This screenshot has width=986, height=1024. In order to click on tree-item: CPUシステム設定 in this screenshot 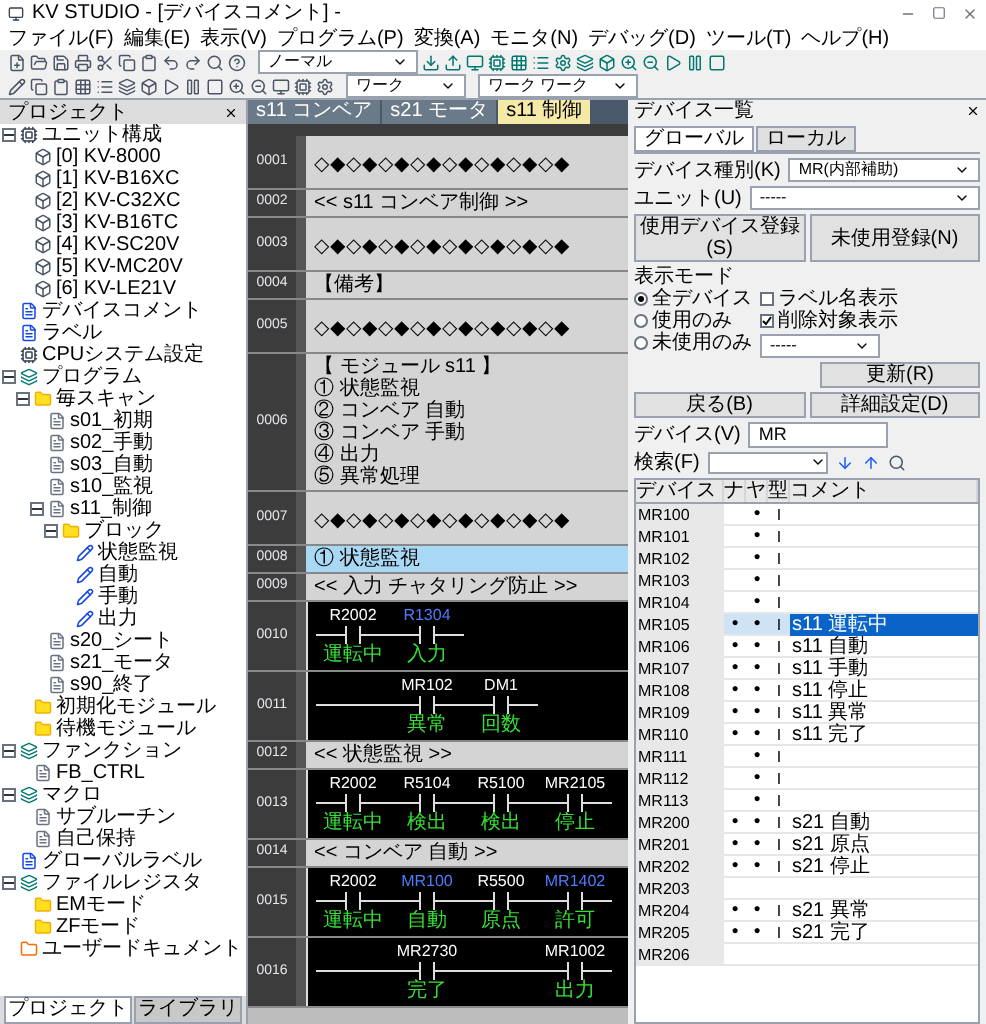, I will do `click(123, 355)`.